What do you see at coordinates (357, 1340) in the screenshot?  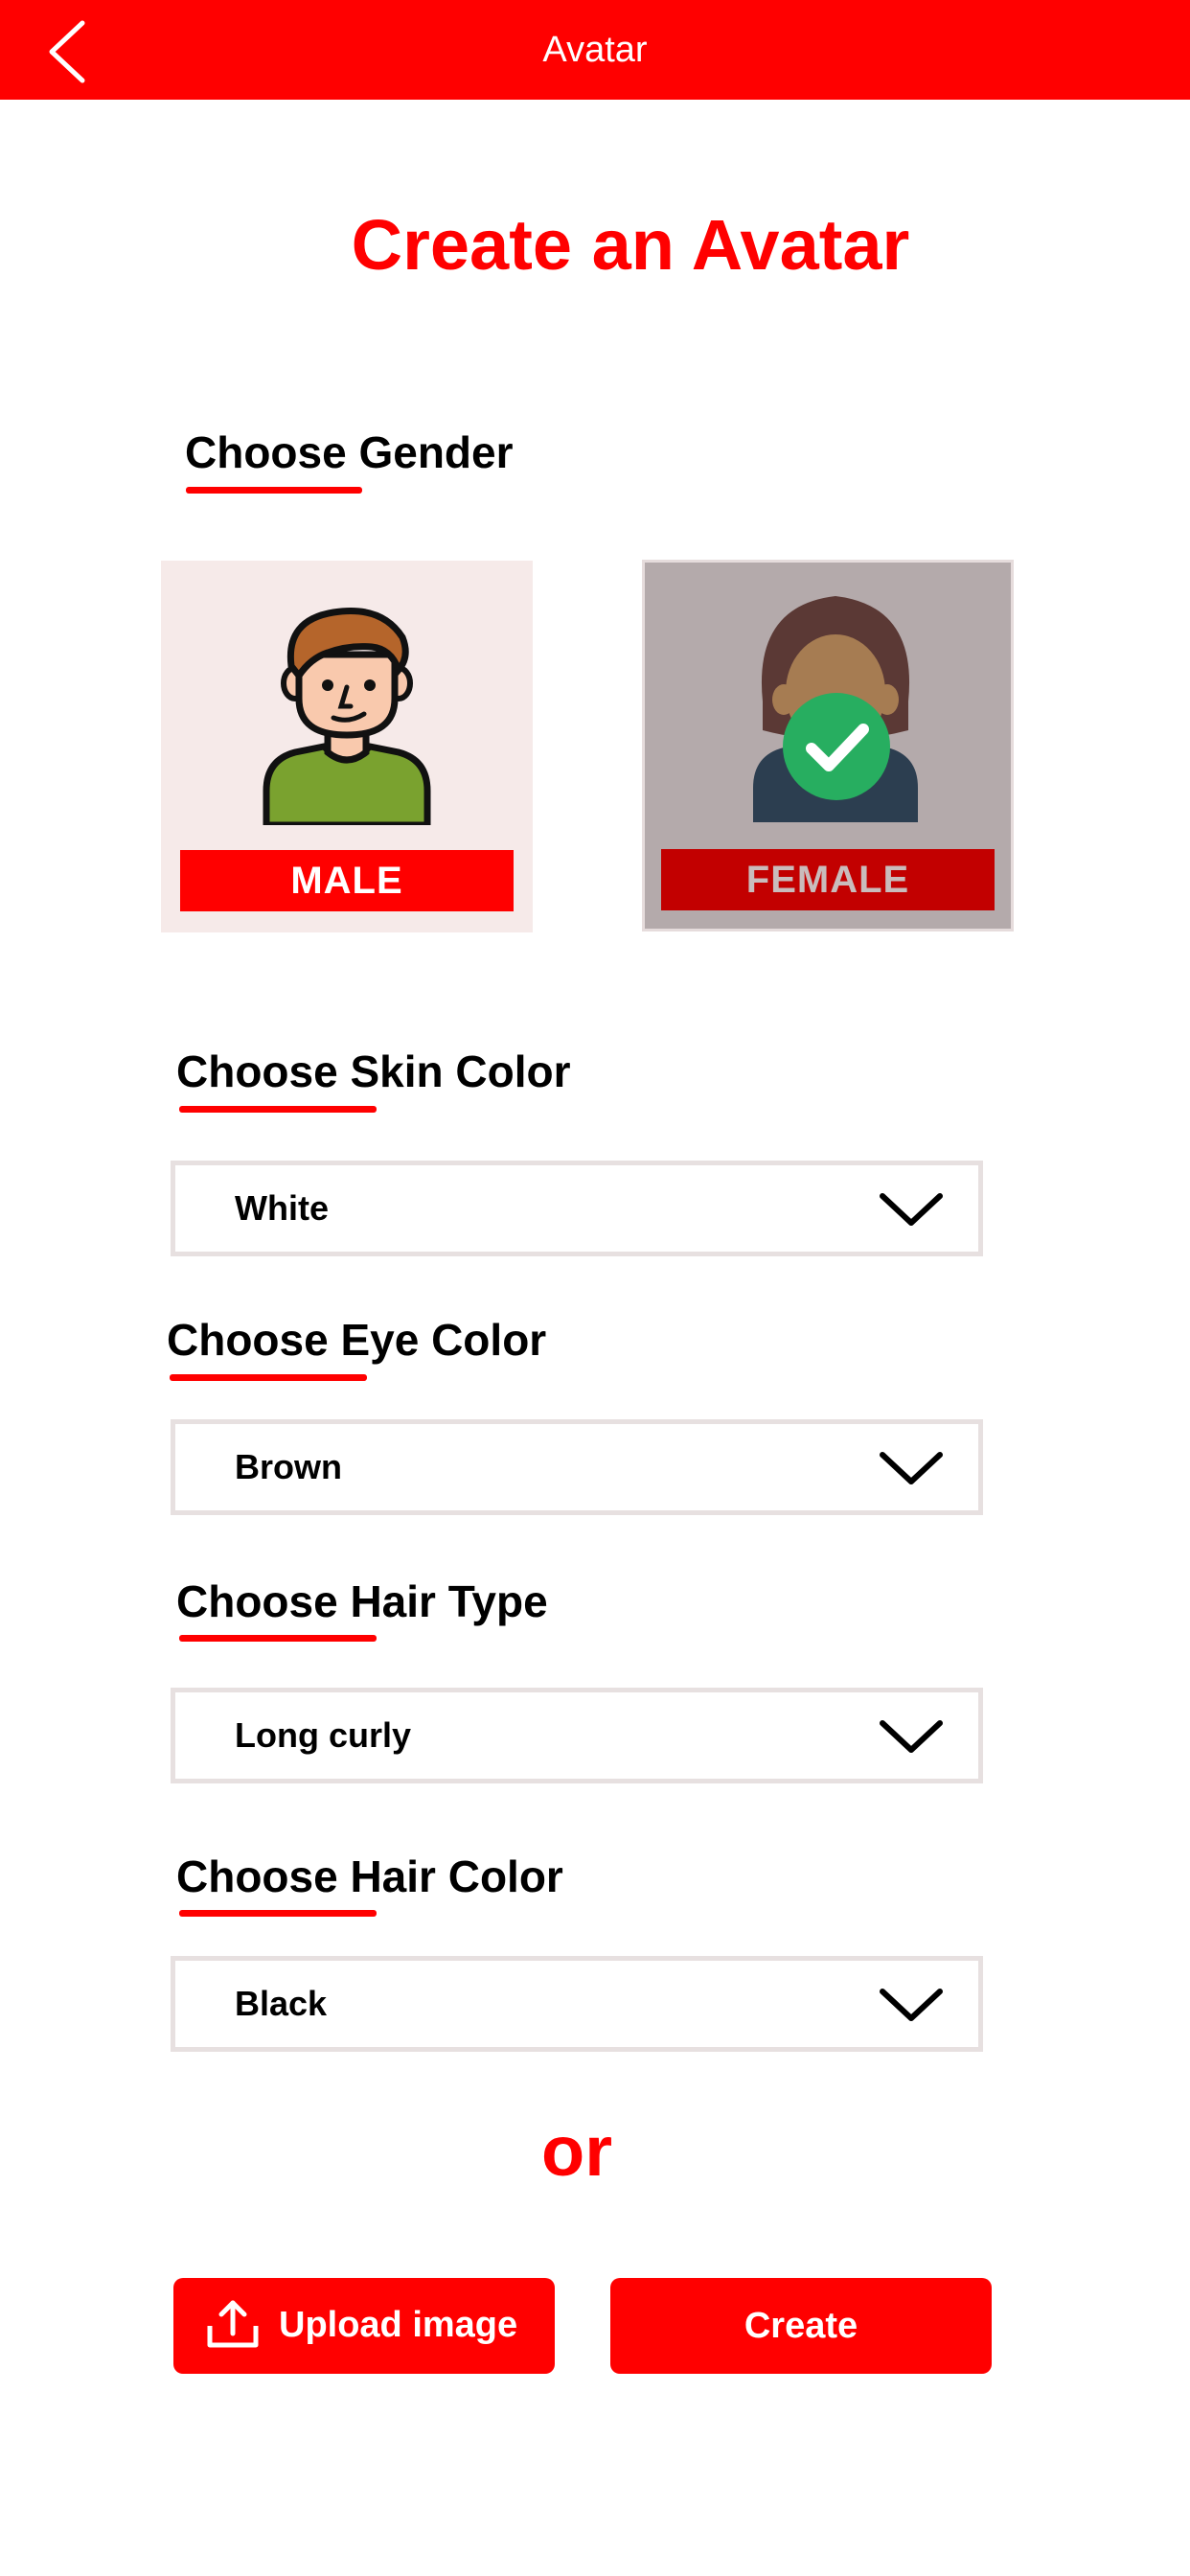 I see `eye-color-label: Choose Eye Color` at bounding box center [357, 1340].